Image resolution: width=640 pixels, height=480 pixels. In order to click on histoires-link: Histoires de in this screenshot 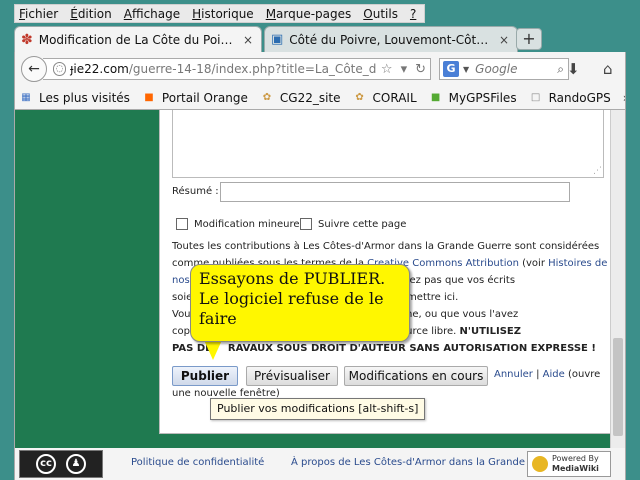, I will do `click(577, 263)`.